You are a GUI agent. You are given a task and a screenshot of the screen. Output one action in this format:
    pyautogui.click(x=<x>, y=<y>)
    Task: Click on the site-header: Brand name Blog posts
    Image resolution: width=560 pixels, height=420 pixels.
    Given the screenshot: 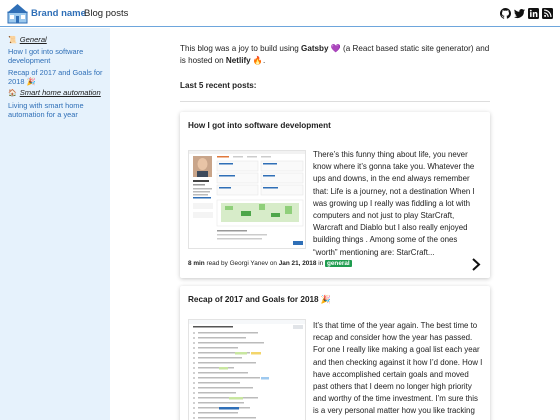 What is the action you would take?
    pyautogui.click(x=280, y=13)
    